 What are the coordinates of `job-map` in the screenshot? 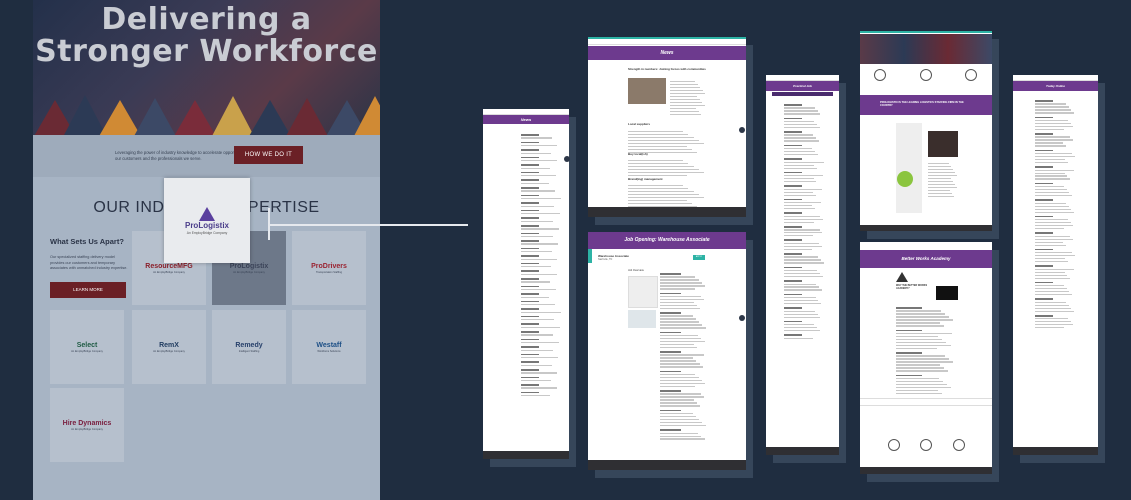 It's located at (642, 319).